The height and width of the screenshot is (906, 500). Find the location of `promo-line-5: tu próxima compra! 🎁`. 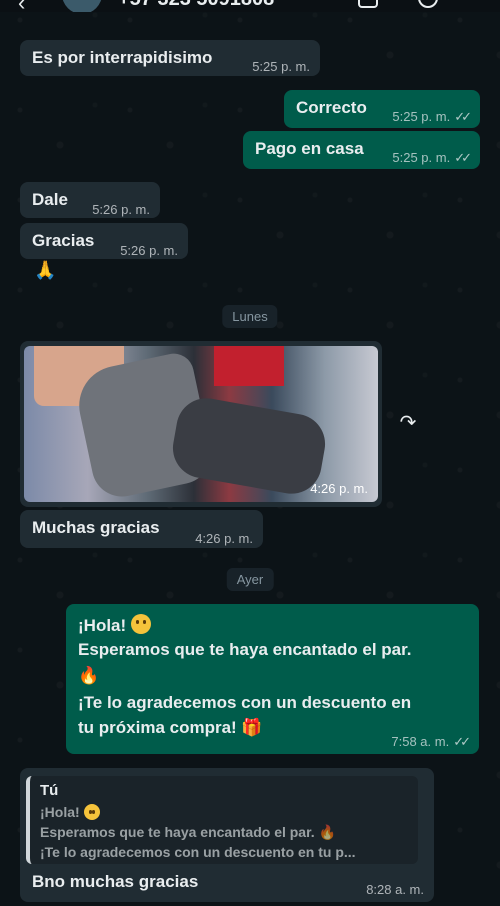

promo-line-5: tu próxima compra! 🎁 is located at coordinates (170, 727).